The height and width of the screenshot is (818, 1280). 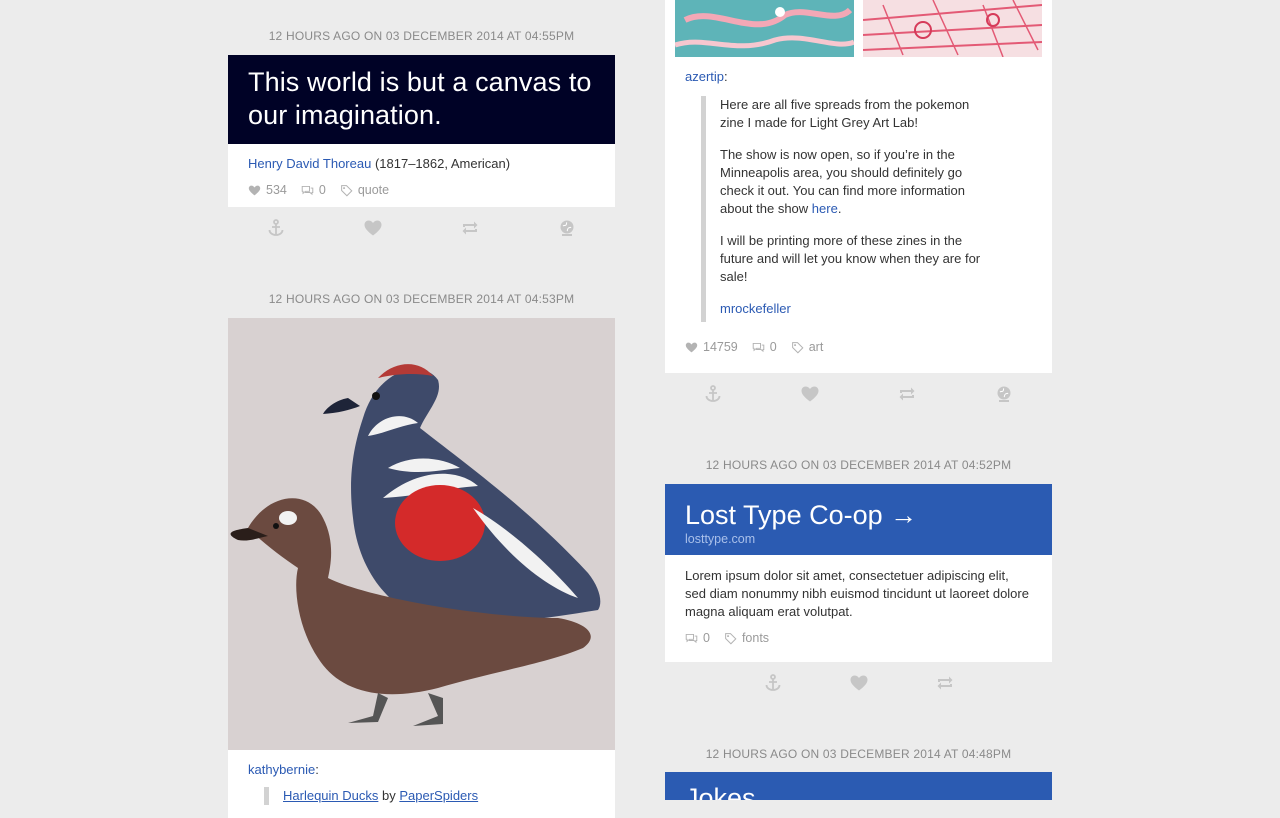 What do you see at coordinates (858, 515) in the screenshot?
I see `link-title: Lost Type Co-op →` at bounding box center [858, 515].